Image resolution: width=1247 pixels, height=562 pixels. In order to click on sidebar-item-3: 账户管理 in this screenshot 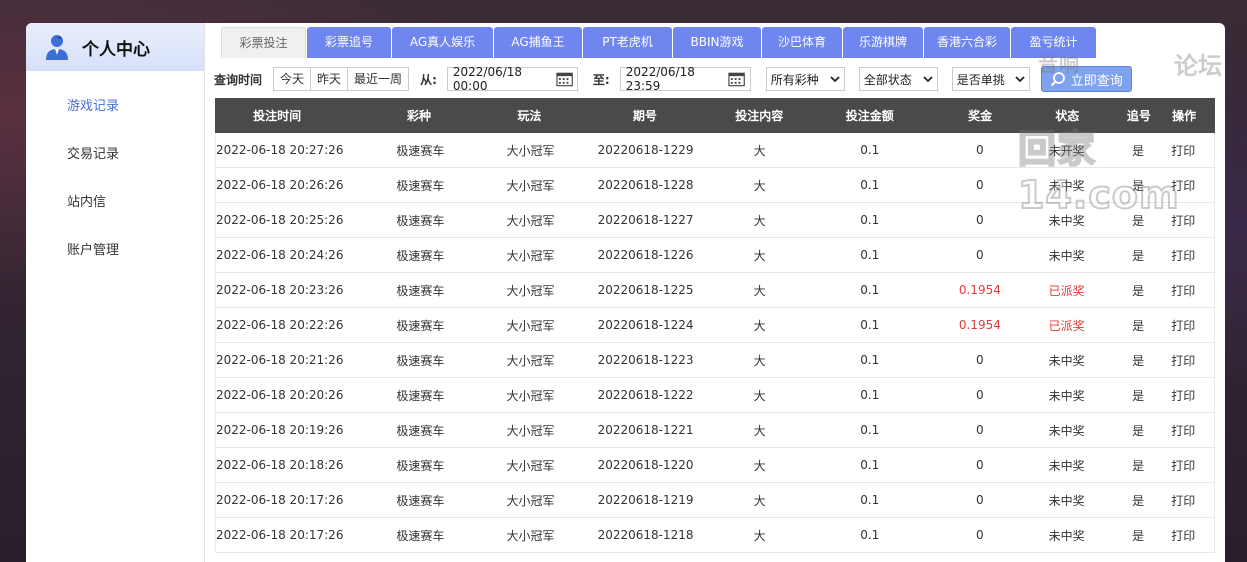, I will do `click(115, 251)`.